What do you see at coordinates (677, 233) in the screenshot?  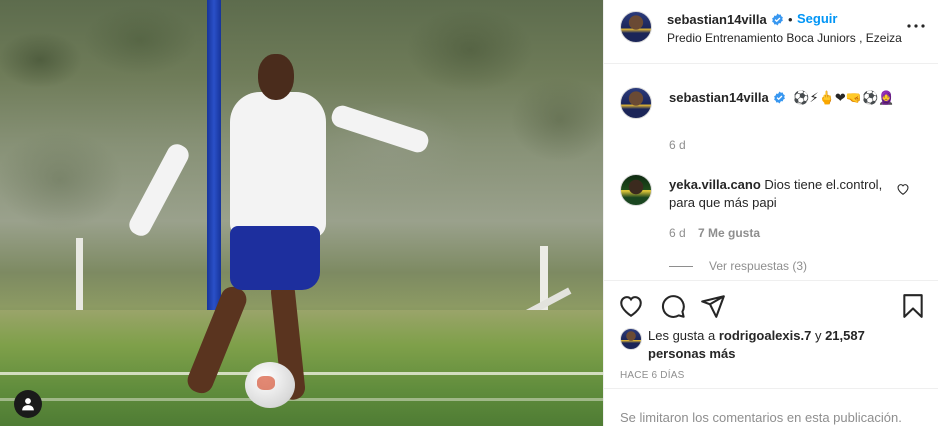 I see `comment-time: 6 d` at bounding box center [677, 233].